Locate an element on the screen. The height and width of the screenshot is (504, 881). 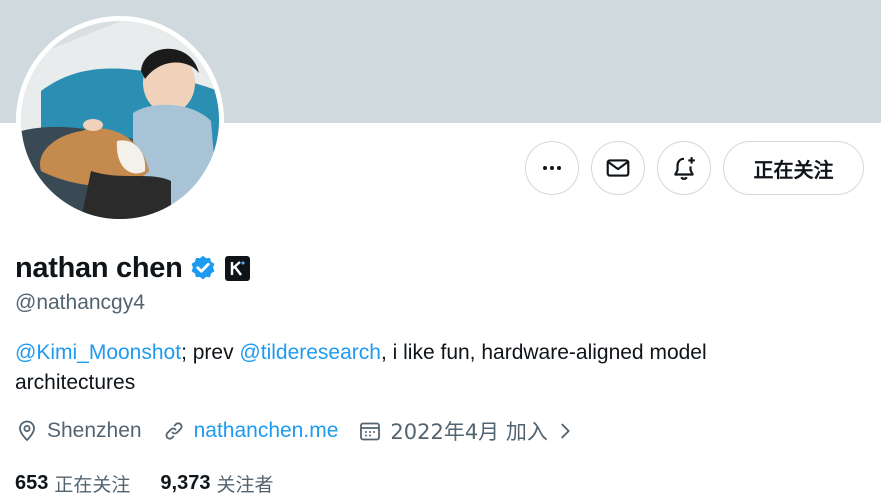
followers-label: 关注者 is located at coordinates (245, 484).